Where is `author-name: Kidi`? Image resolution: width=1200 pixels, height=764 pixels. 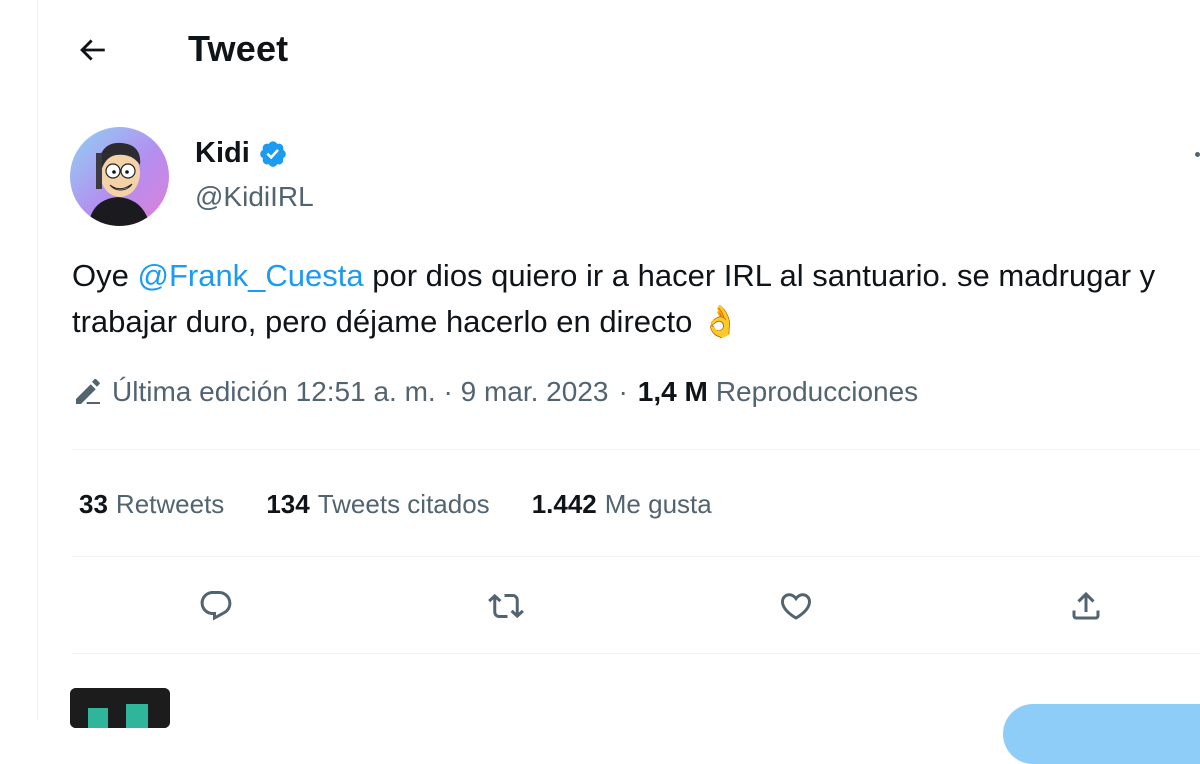
author-name: Kidi is located at coordinates (241, 153).